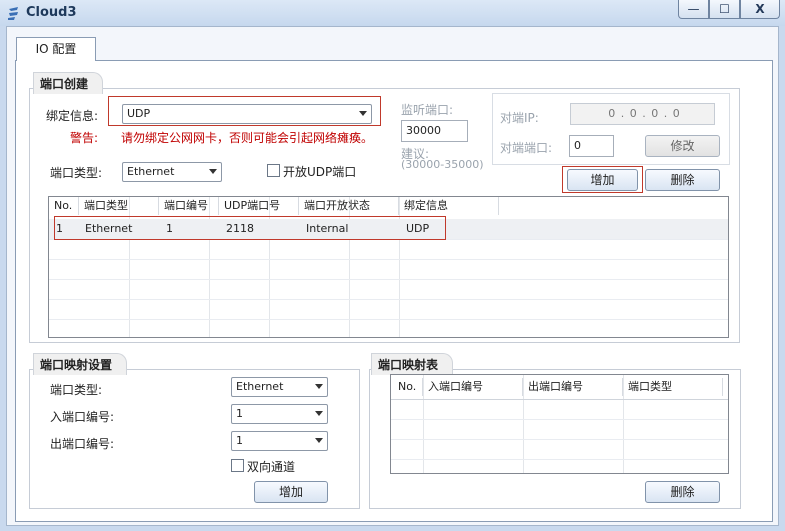  Describe the element at coordinates (427, 110) in the screenshot. I see `listen-port-label: 监听端口:` at that location.